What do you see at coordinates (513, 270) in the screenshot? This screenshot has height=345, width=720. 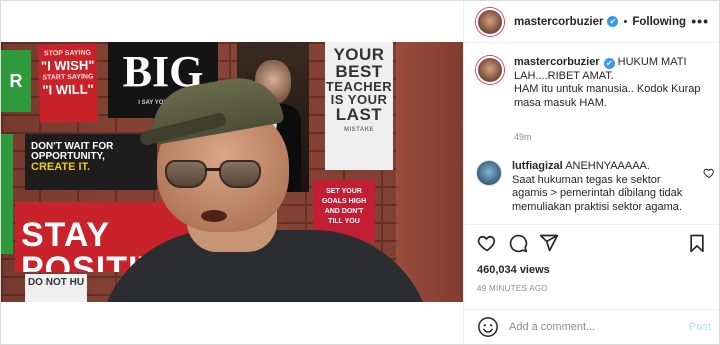 I see `view-count: 460,034 views` at bounding box center [513, 270].